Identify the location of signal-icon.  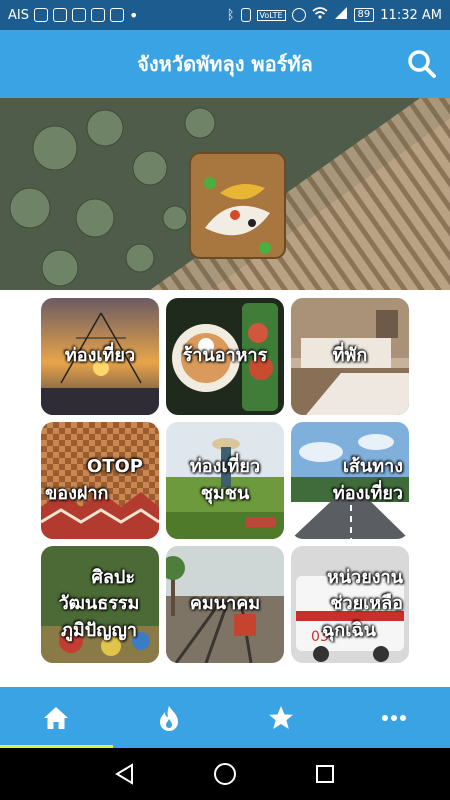
(341, 15).